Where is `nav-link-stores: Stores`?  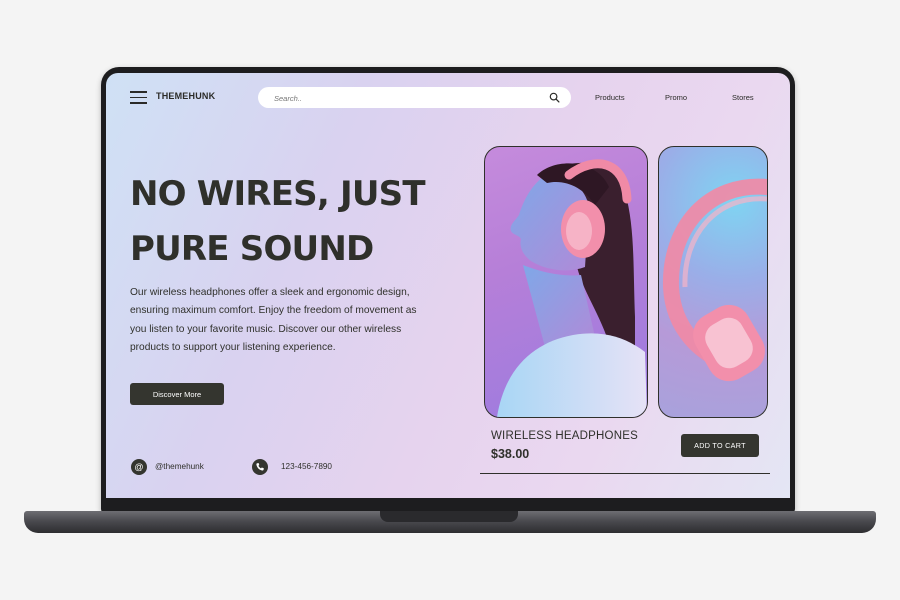
nav-link-stores: Stores is located at coordinates (743, 97).